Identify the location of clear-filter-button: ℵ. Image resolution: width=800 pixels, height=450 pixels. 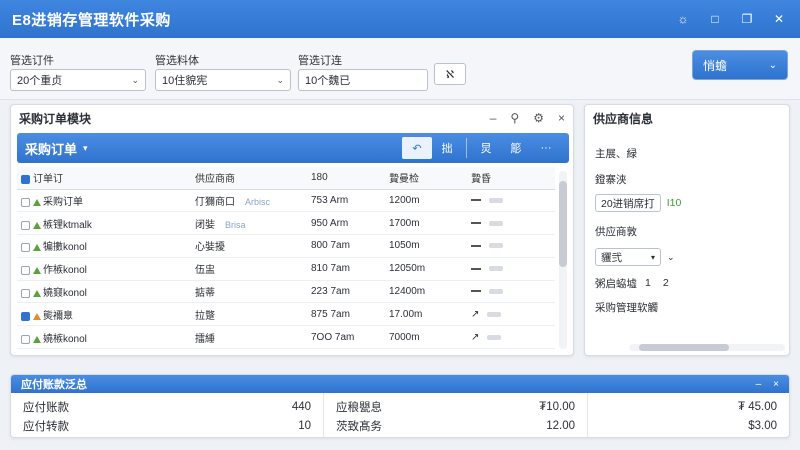
(450, 74).